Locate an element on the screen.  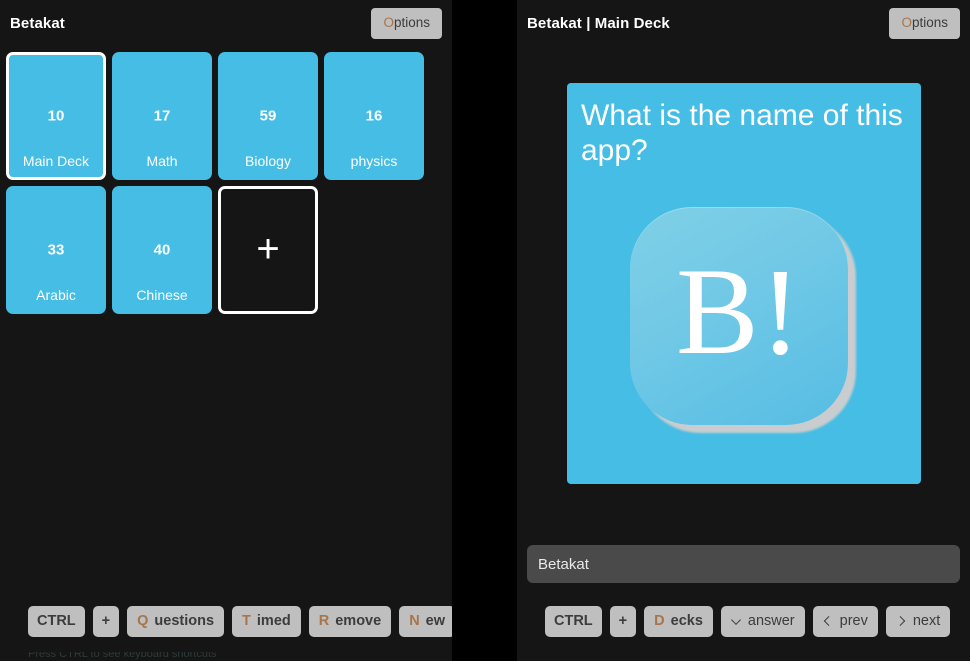
toolbar-label-questions: uestions is located at coordinates (184, 620).